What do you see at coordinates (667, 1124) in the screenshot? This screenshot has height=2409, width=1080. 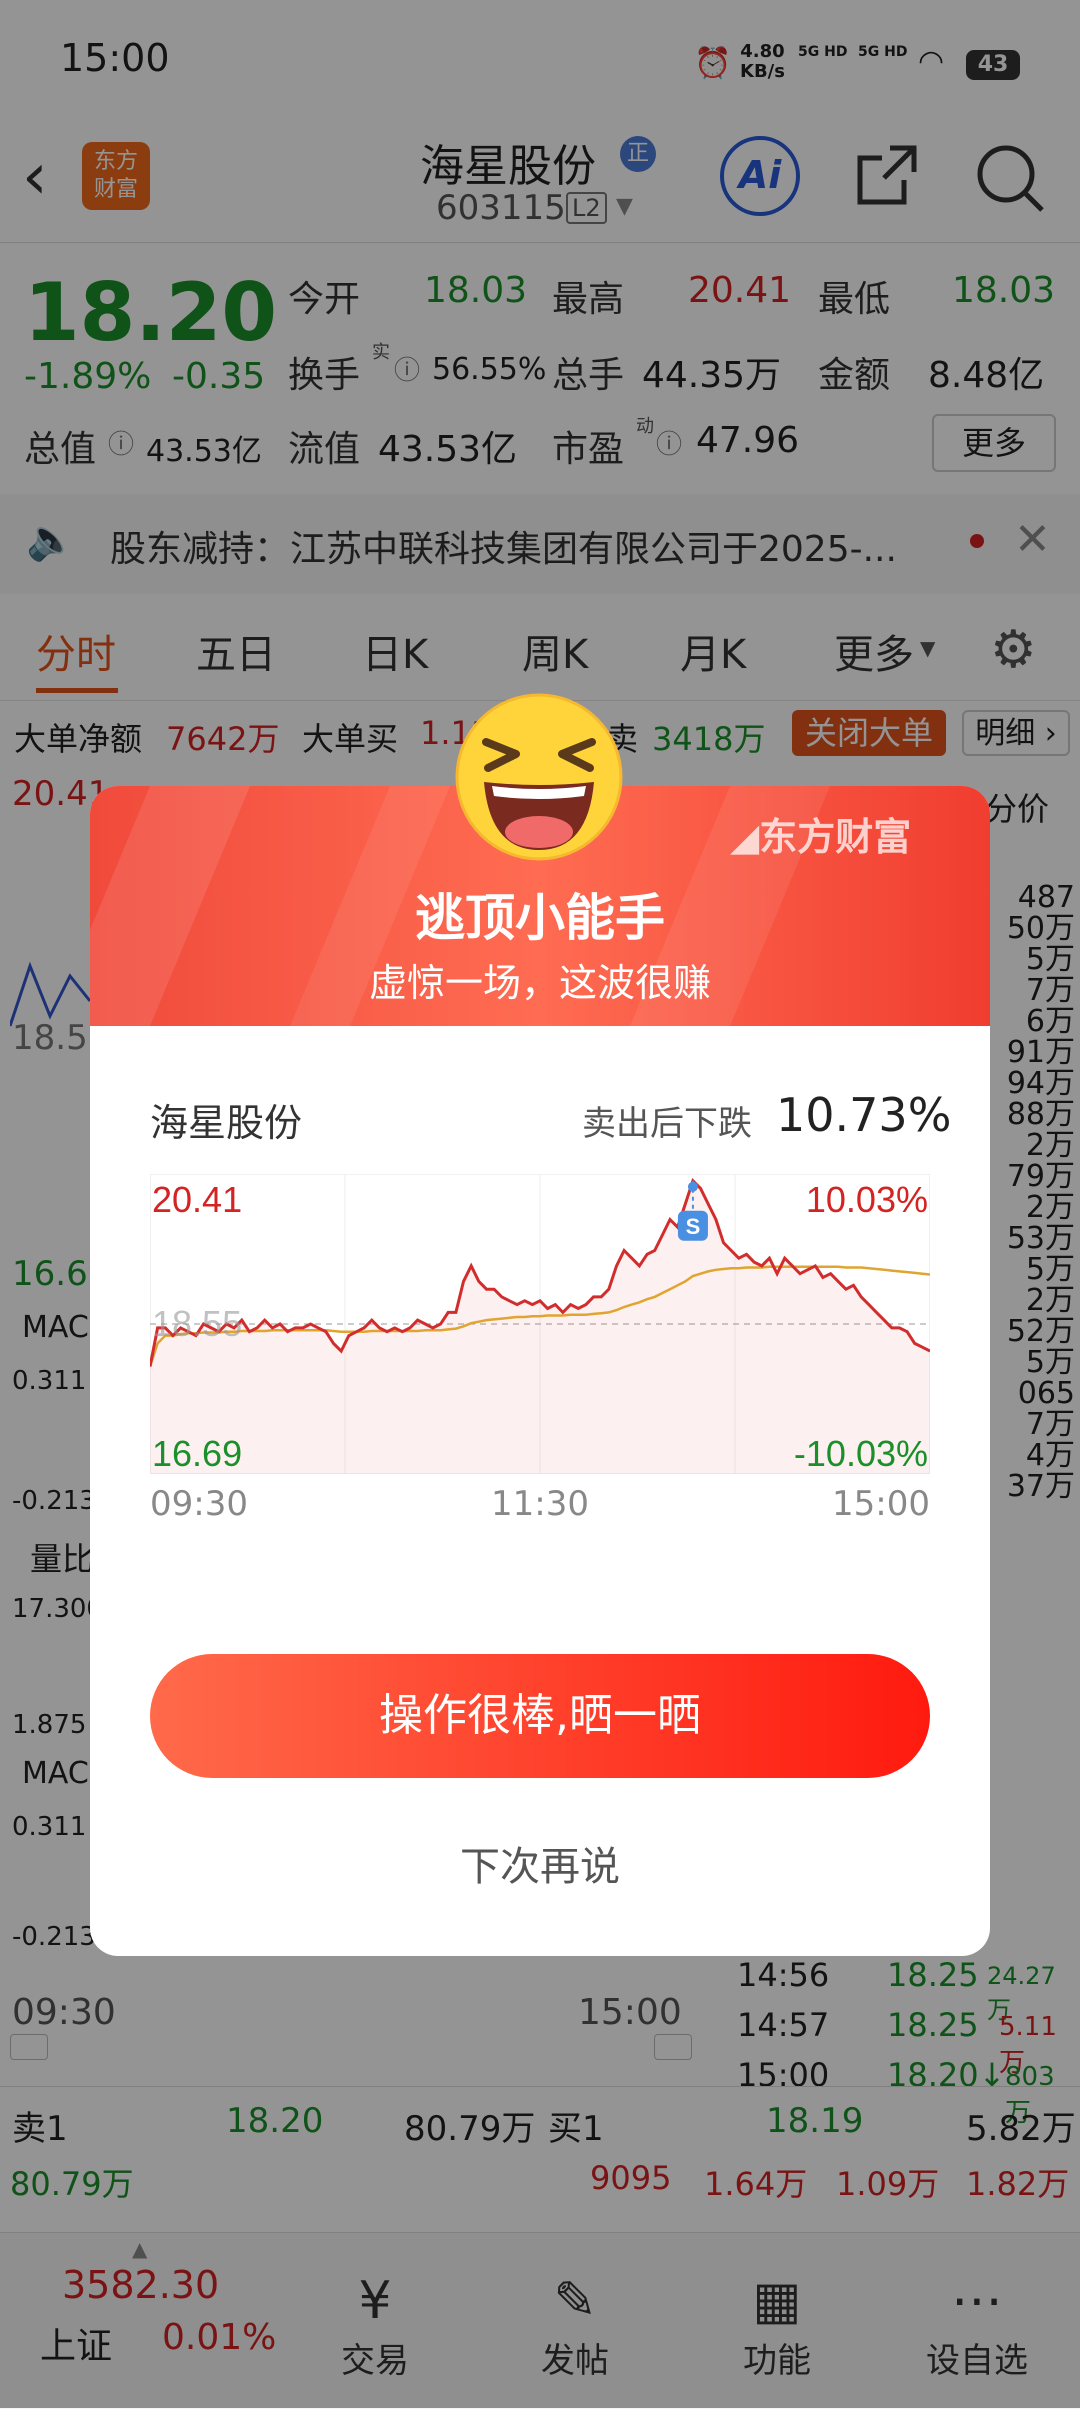 I see `result-label: 卖出后下跌` at bounding box center [667, 1124].